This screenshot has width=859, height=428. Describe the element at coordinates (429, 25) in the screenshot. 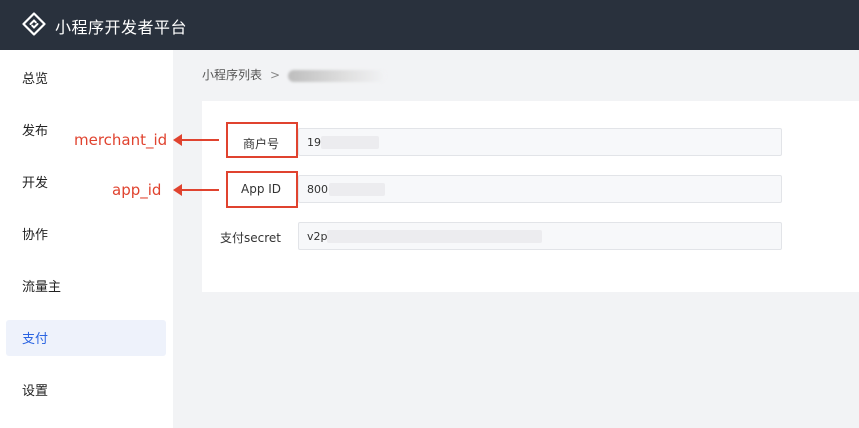

I see `top-bar: 小程序开发者平台` at that location.